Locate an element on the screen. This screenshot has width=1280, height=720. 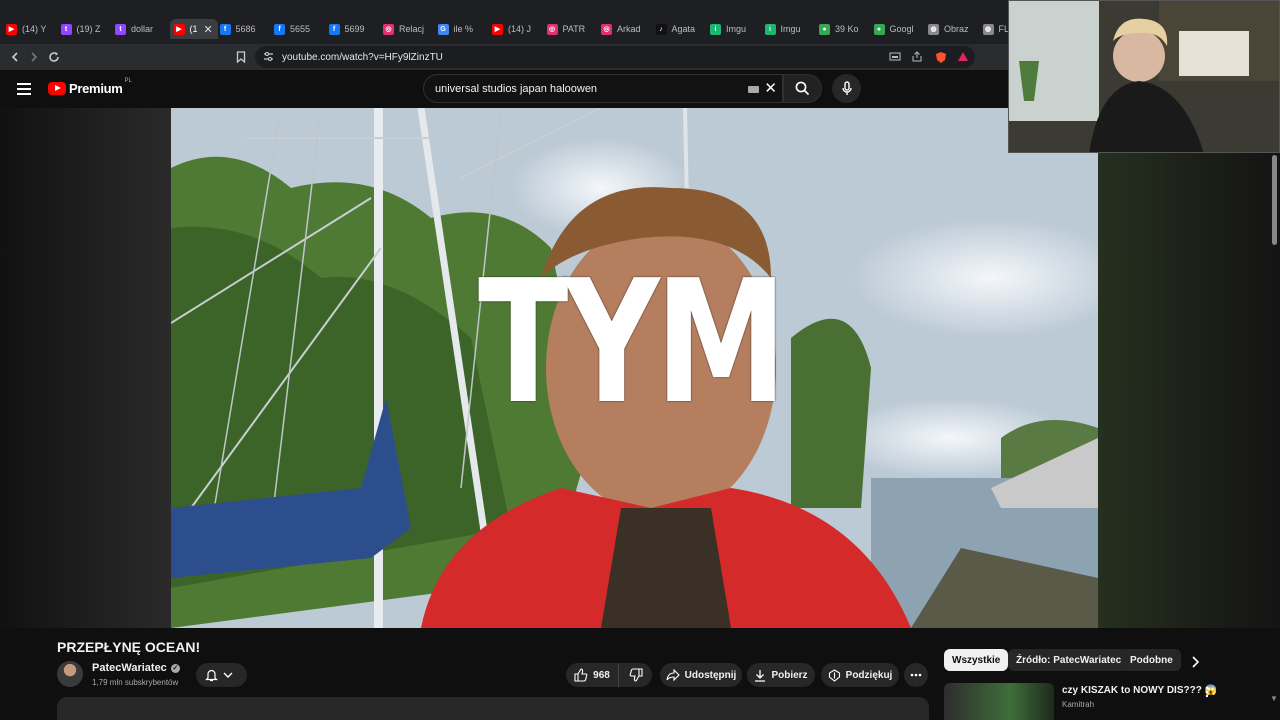
channel-name-row: PatecWariatec ✓ is located at coordinates (136, 668).